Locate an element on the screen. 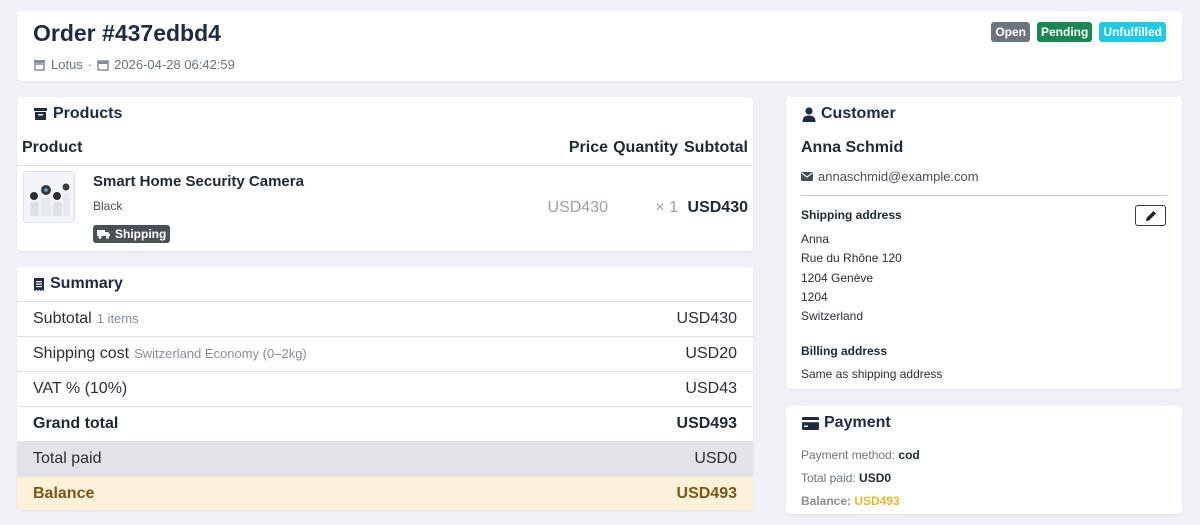 The image size is (1200, 525). payment-method-value: cod is located at coordinates (909, 455).